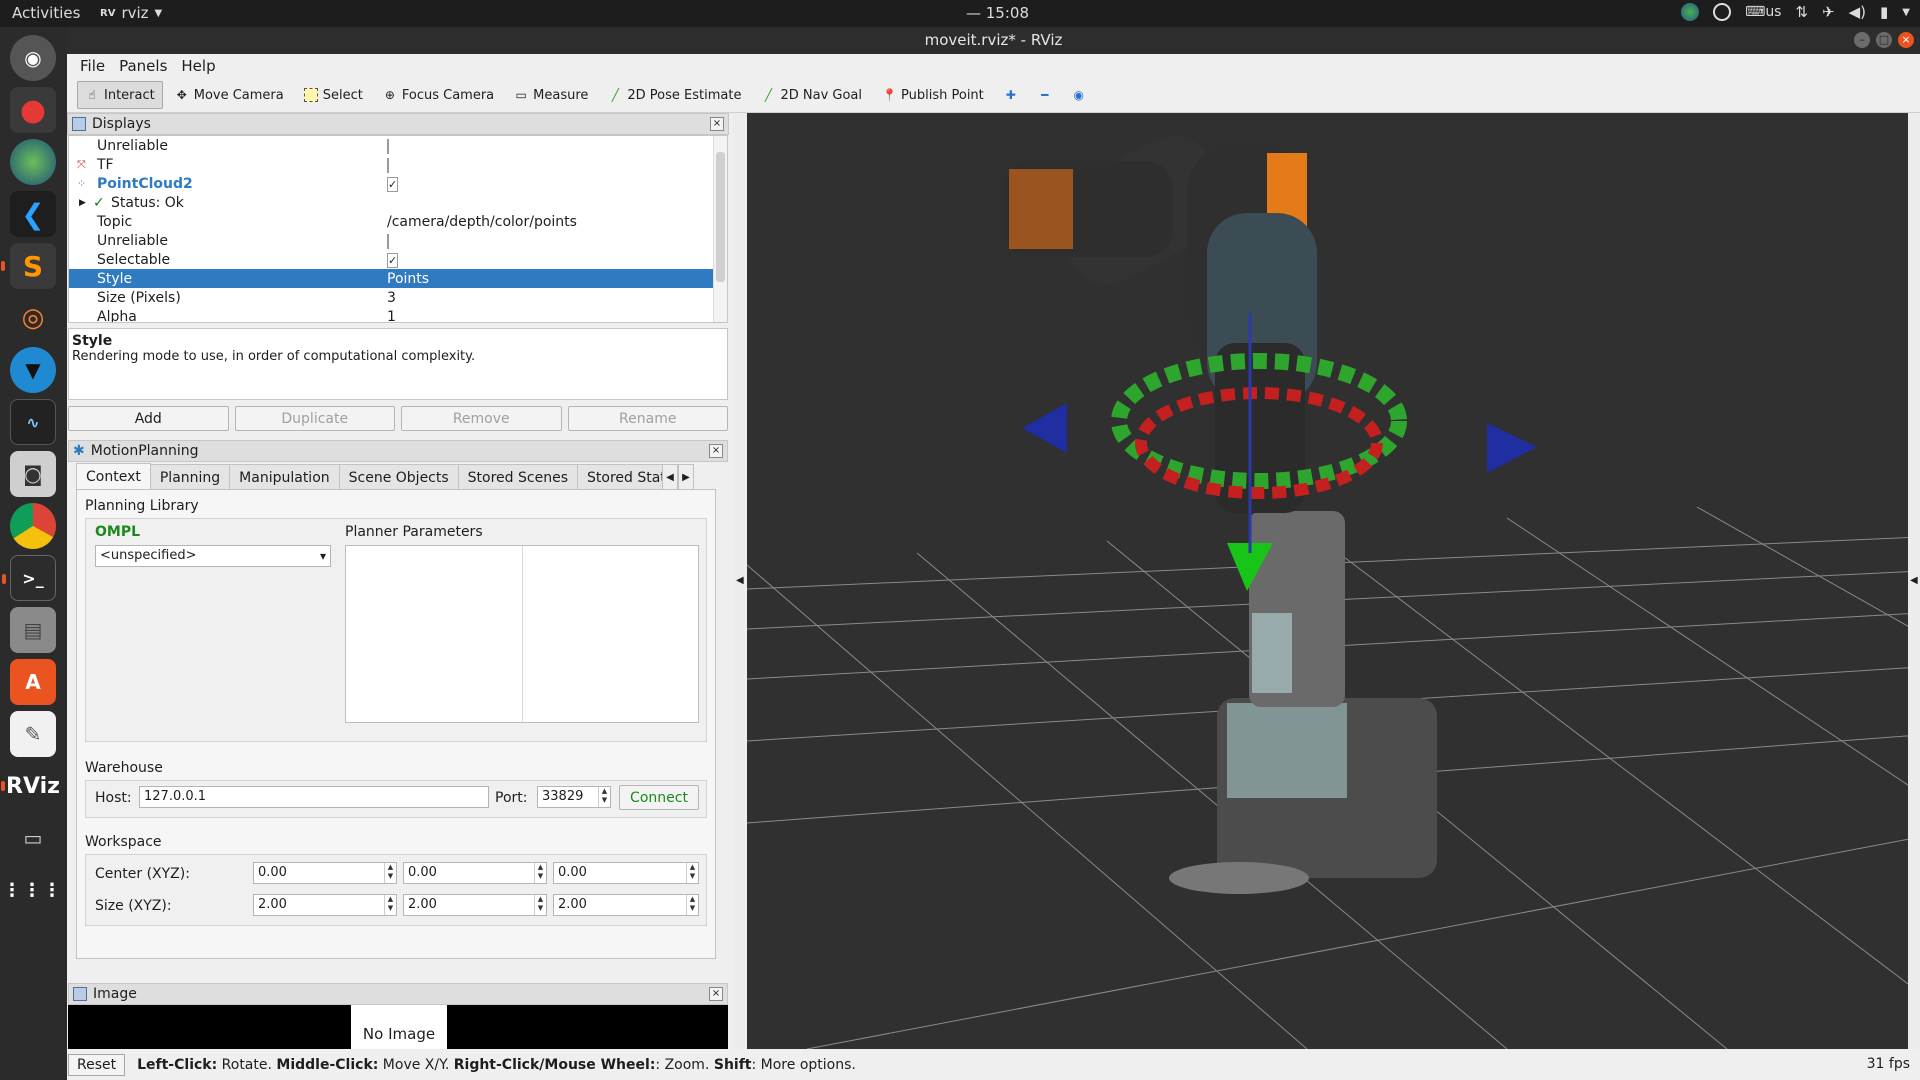  Describe the element at coordinates (551, 95) in the screenshot. I see `tool-measure: ▭ Measure` at that location.